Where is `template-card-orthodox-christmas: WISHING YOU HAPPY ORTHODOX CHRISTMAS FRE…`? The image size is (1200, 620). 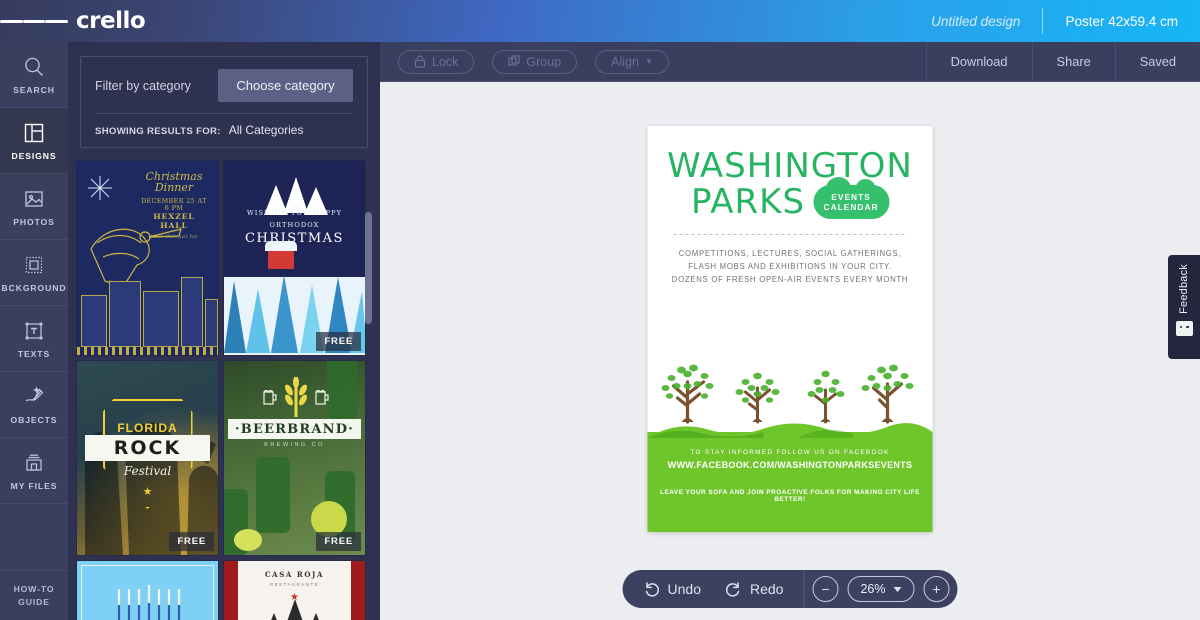
template-card-orthodox-christmas: WISHING YOU HAPPY ORTHODOX CHRISTMAS FRE… is located at coordinates (294, 258).